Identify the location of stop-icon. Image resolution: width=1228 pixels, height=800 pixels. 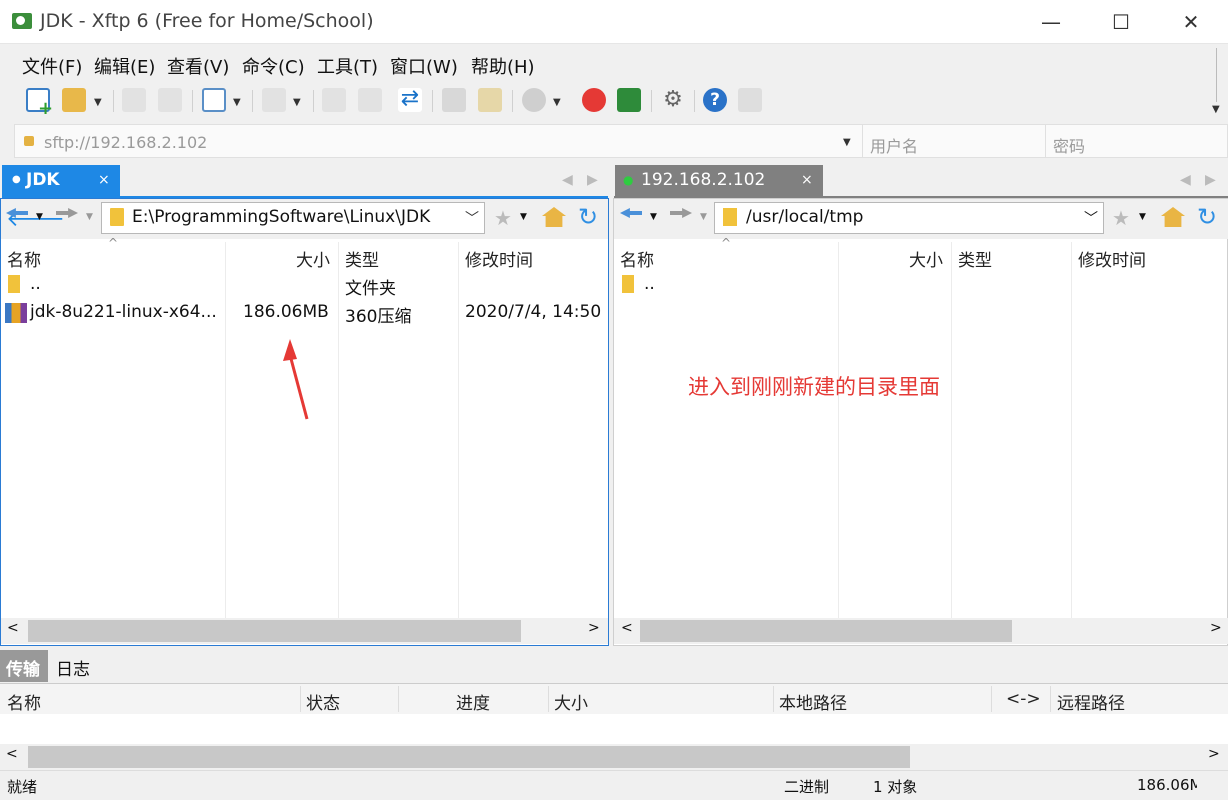
(534, 100).